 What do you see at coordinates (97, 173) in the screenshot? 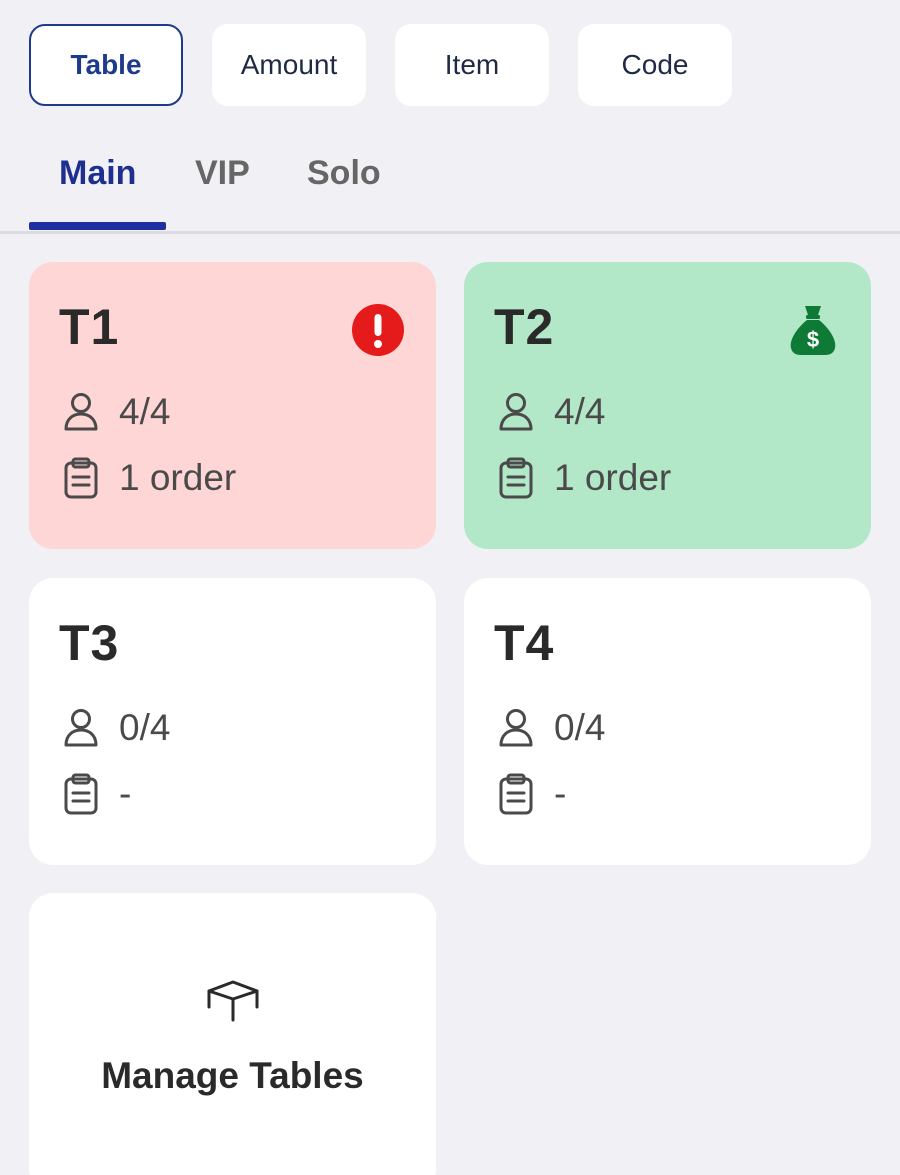
I see `tab-main: Main` at bounding box center [97, 173].